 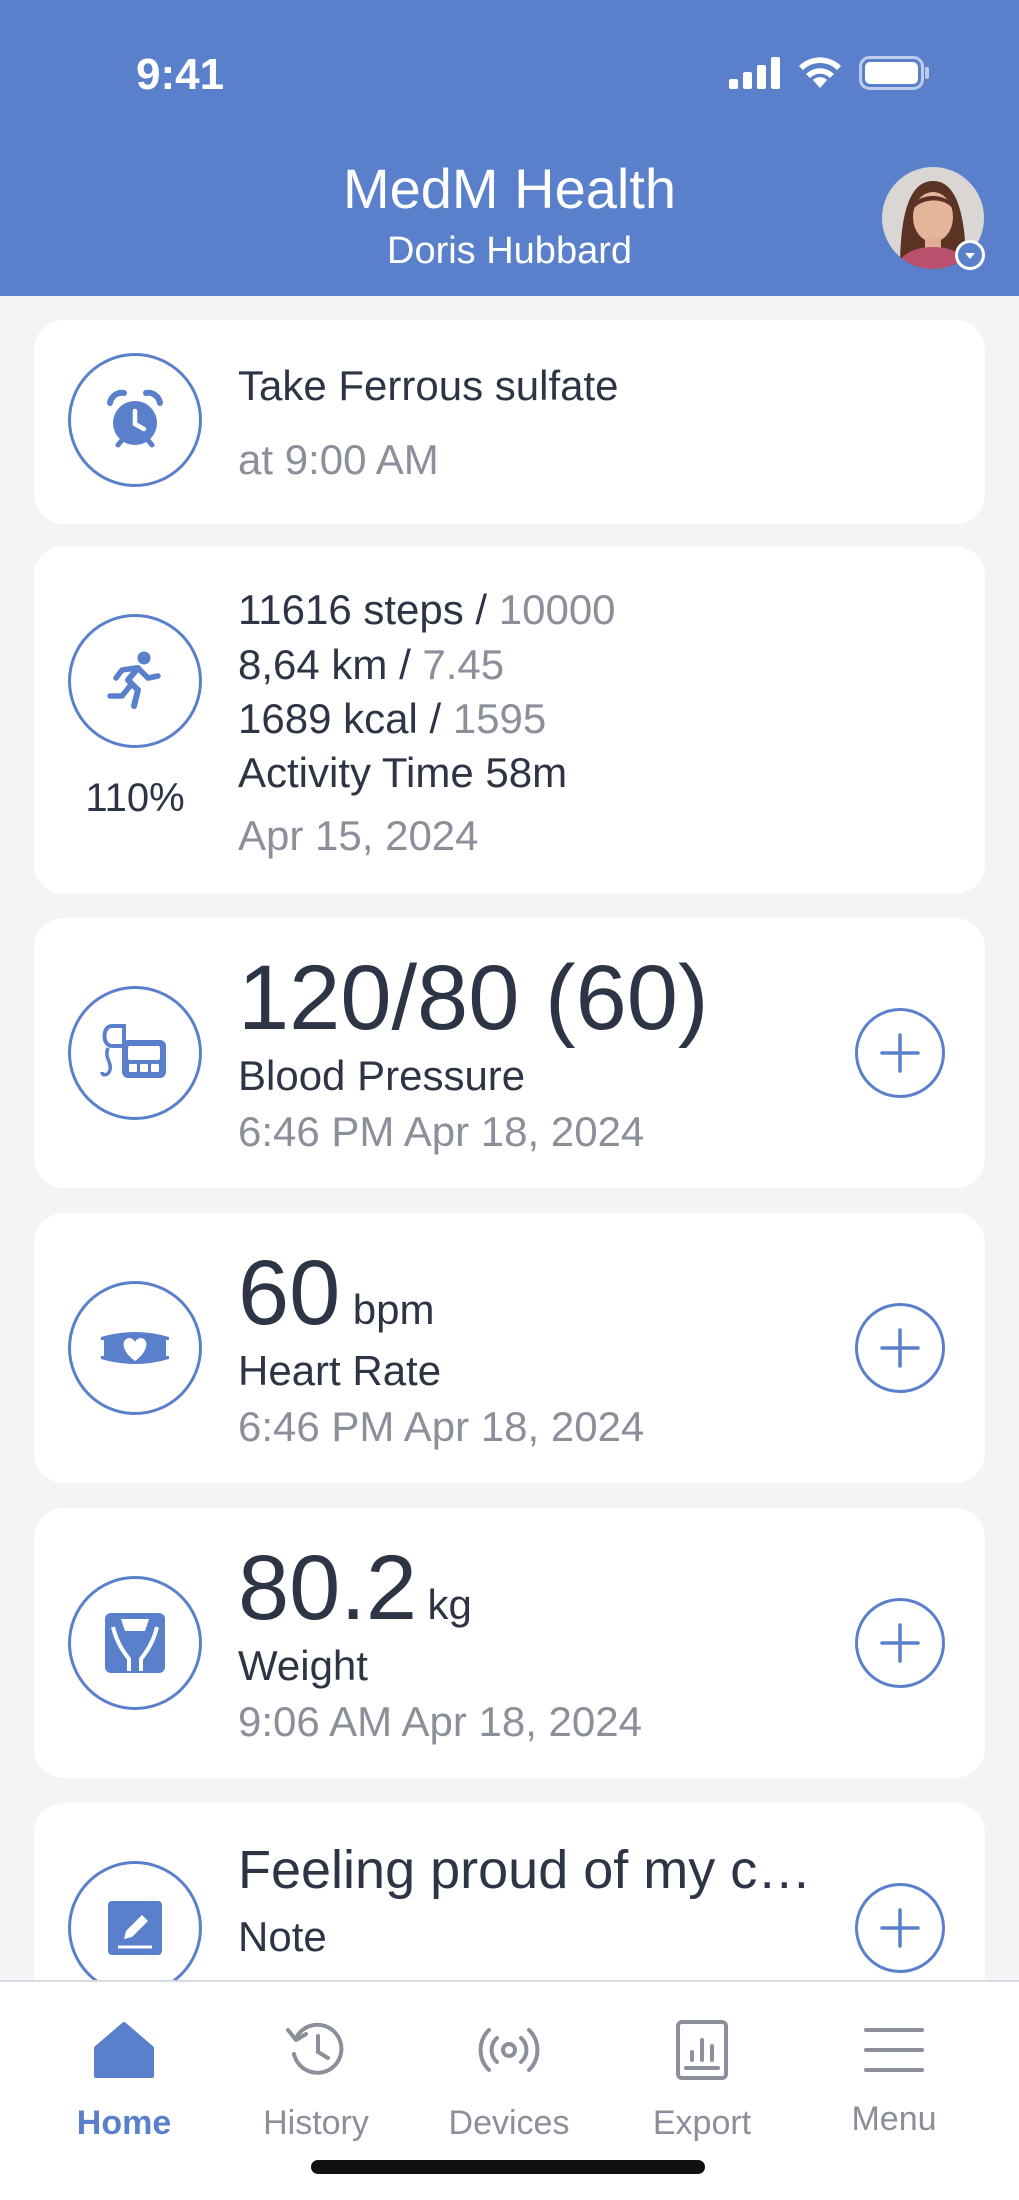 I want to click on signal-icon, so click(x=754, y=73).